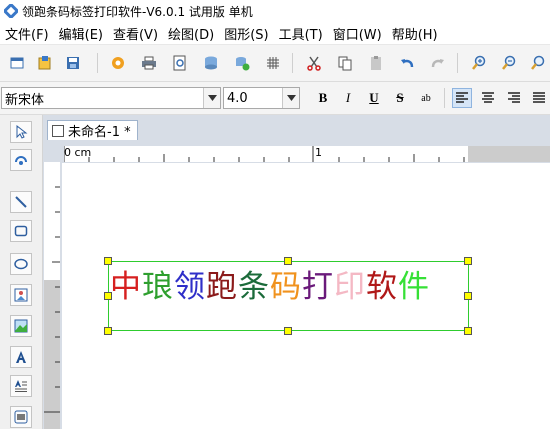 The height and width of the screenshot is (429, 550). I want to click on ruler-one-label: 1, so click(318, 152).